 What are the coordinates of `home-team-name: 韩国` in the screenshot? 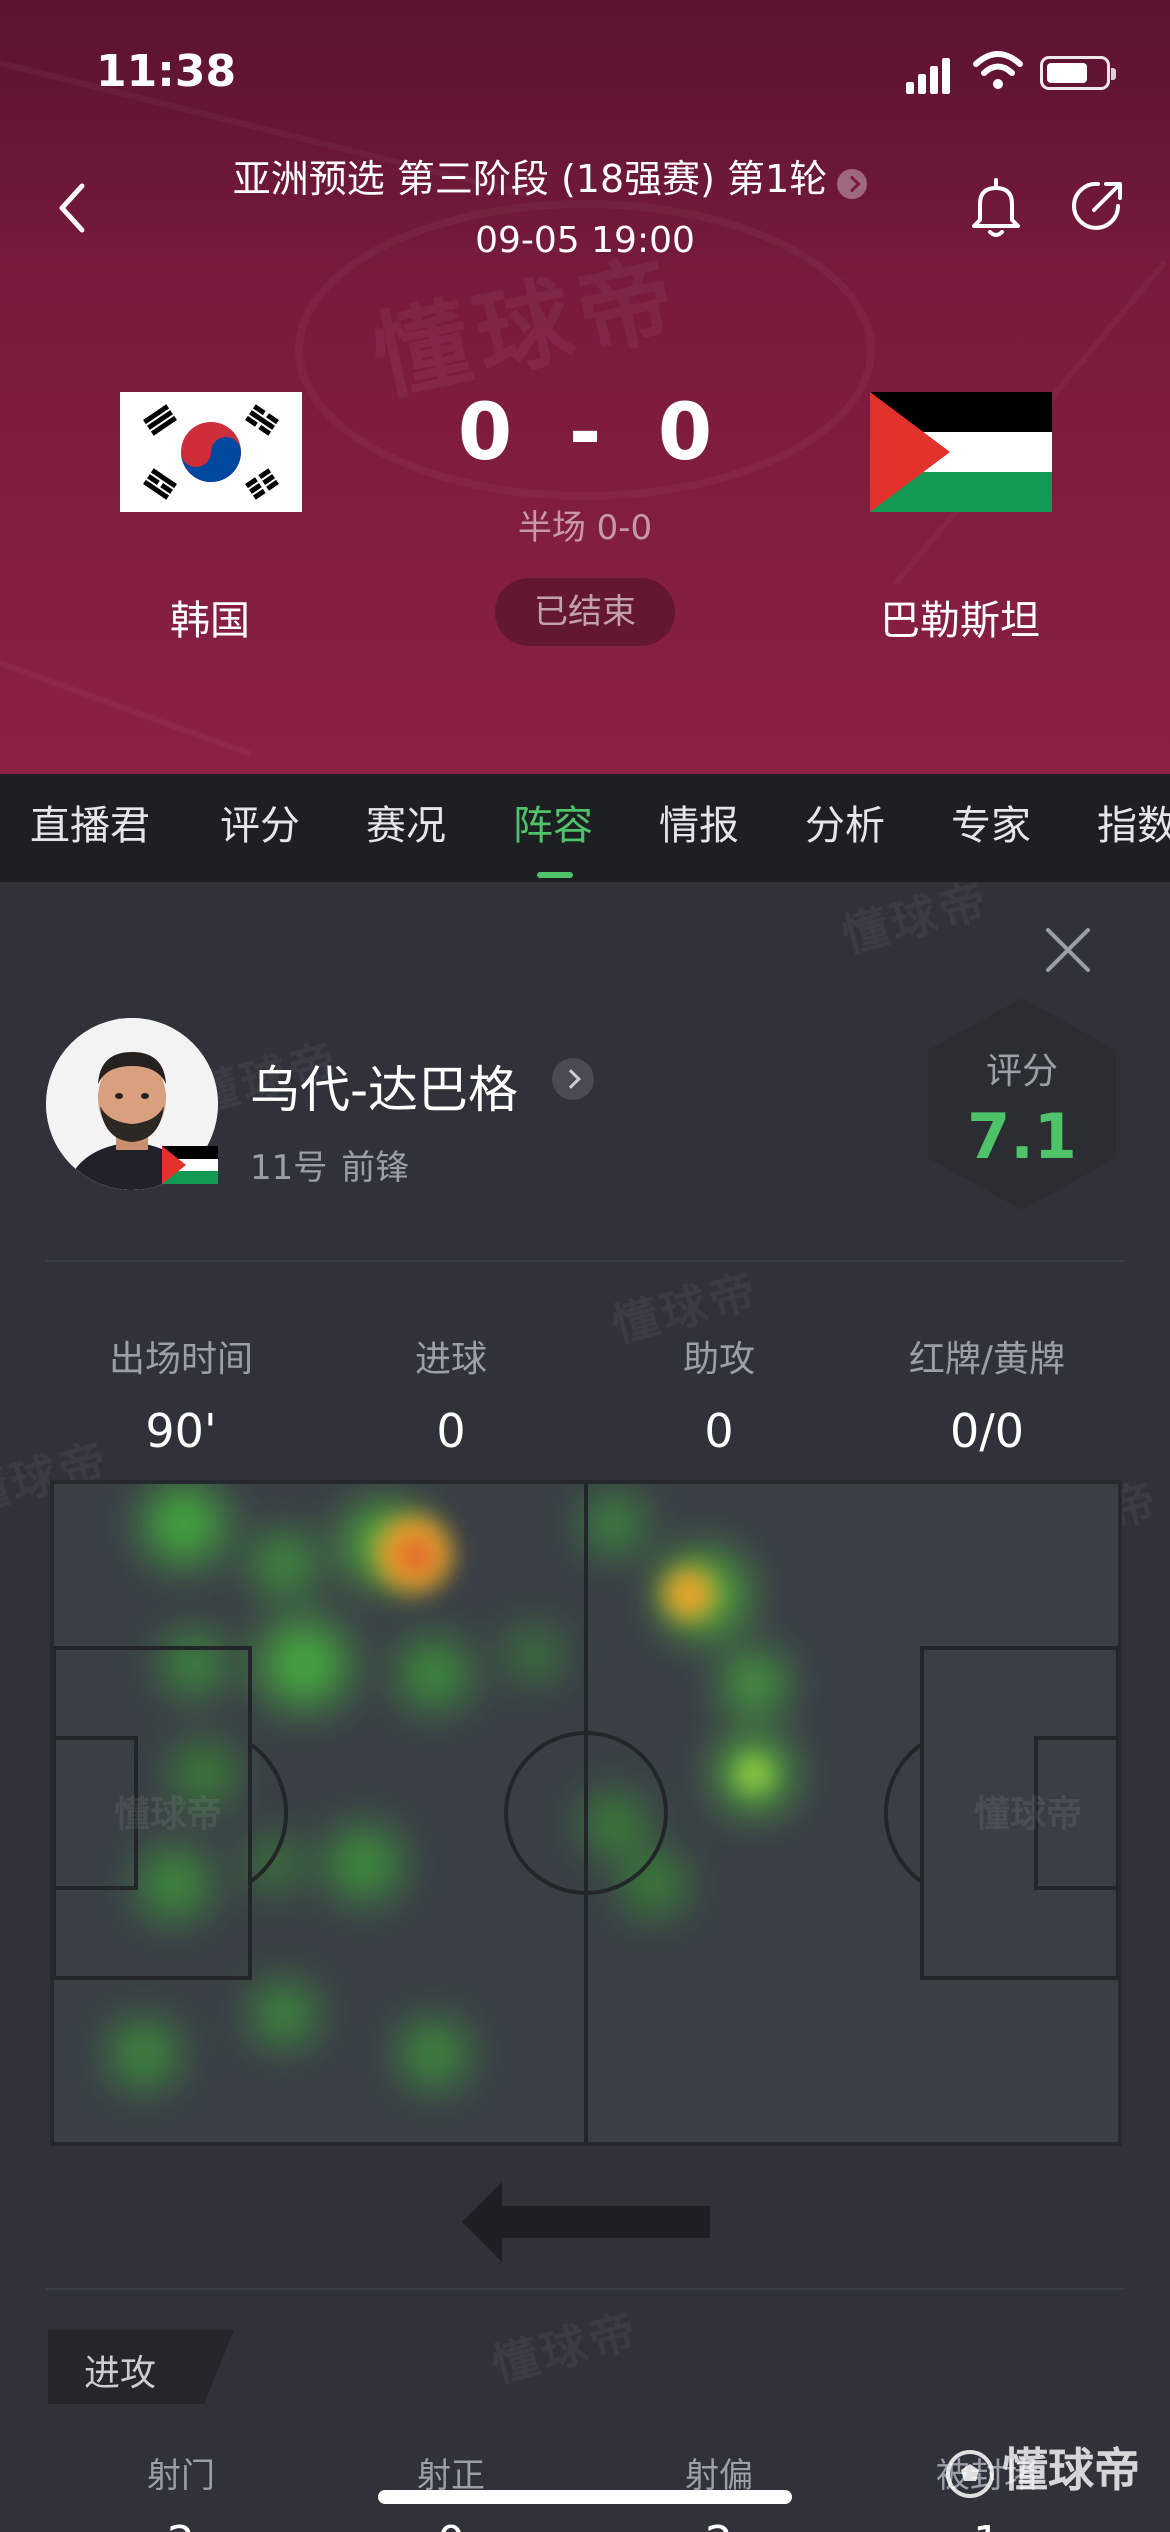 It's located at (210, 617).